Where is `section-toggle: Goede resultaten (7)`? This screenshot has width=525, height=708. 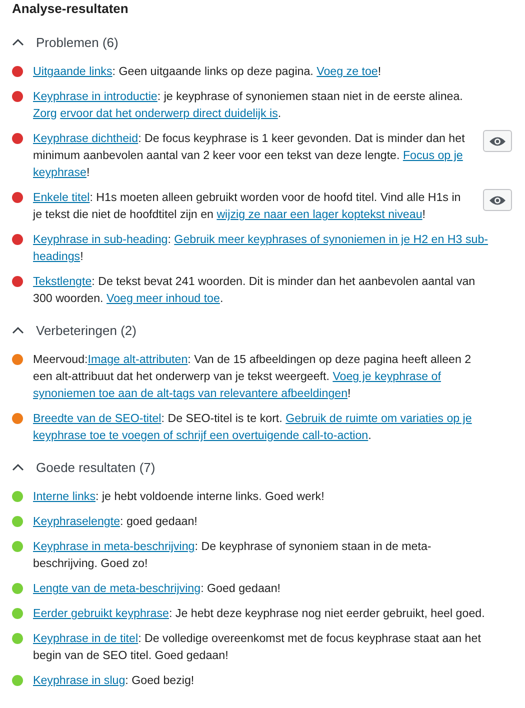 section-toggle: Goede resultaten (7) is located at coordinates (84, 467).